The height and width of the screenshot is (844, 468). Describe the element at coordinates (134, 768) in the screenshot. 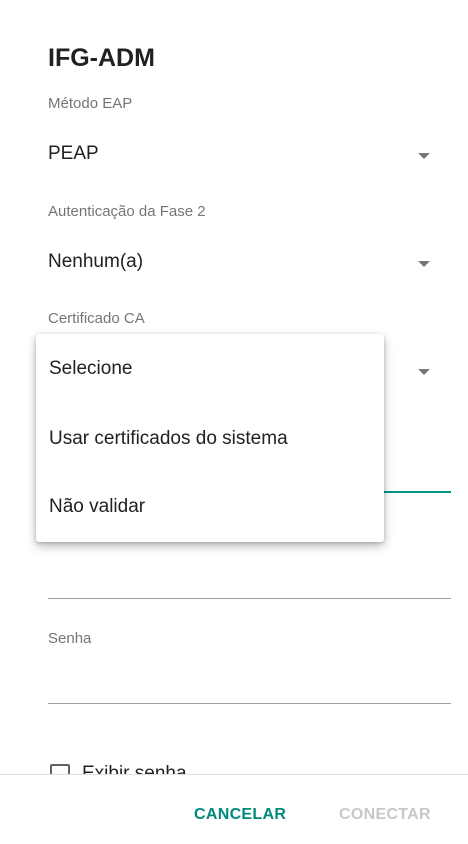

I see `show-password-label: Exibir senha` at that location.